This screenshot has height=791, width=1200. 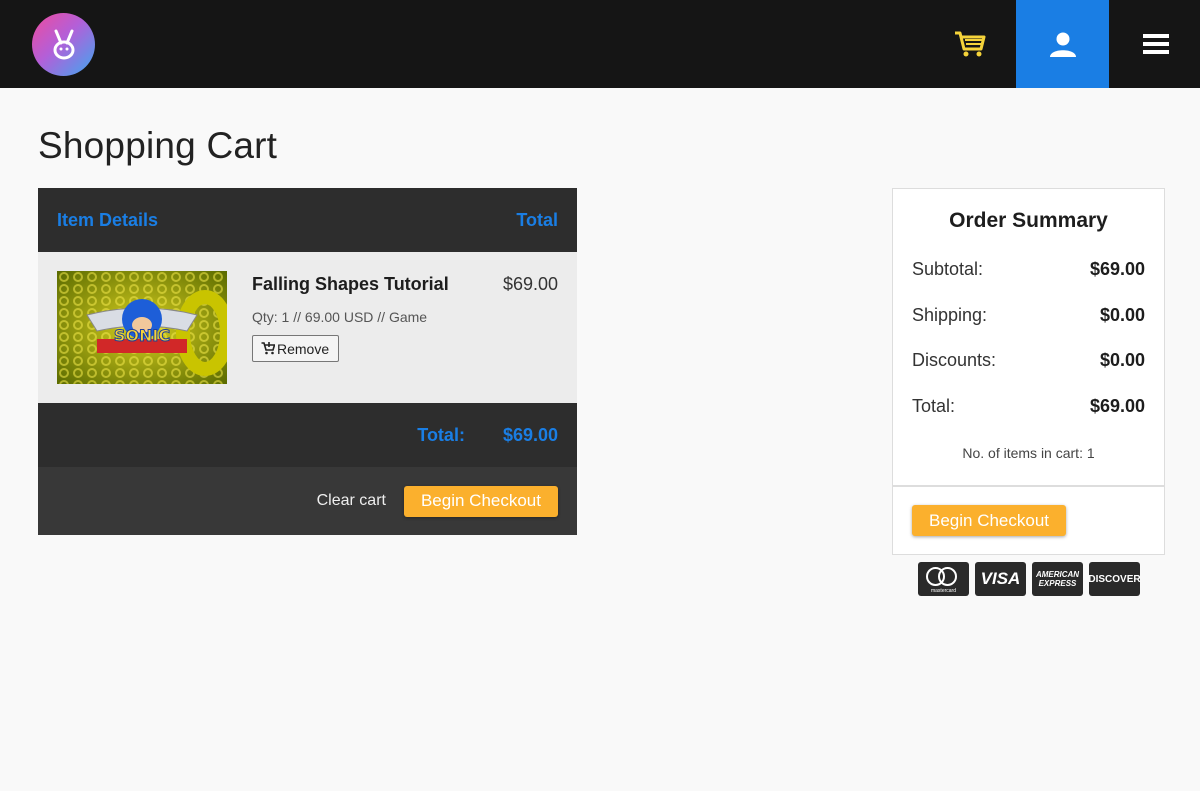 What do you see at coordinates (108, 219) in the screenshot?
I see `column-item-details: Item Details` at bounding box center [108, 219].